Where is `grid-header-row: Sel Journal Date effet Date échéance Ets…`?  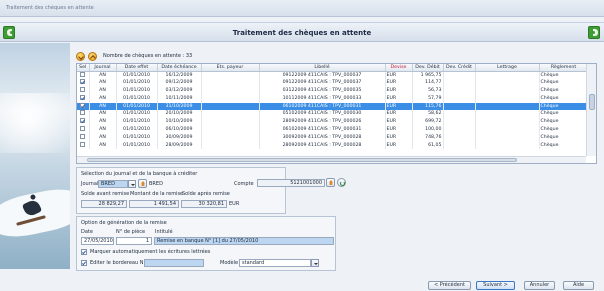 grid-header-row: Sel Journal Date effet Date échéance Ets… is located at coordinates (333, 68).